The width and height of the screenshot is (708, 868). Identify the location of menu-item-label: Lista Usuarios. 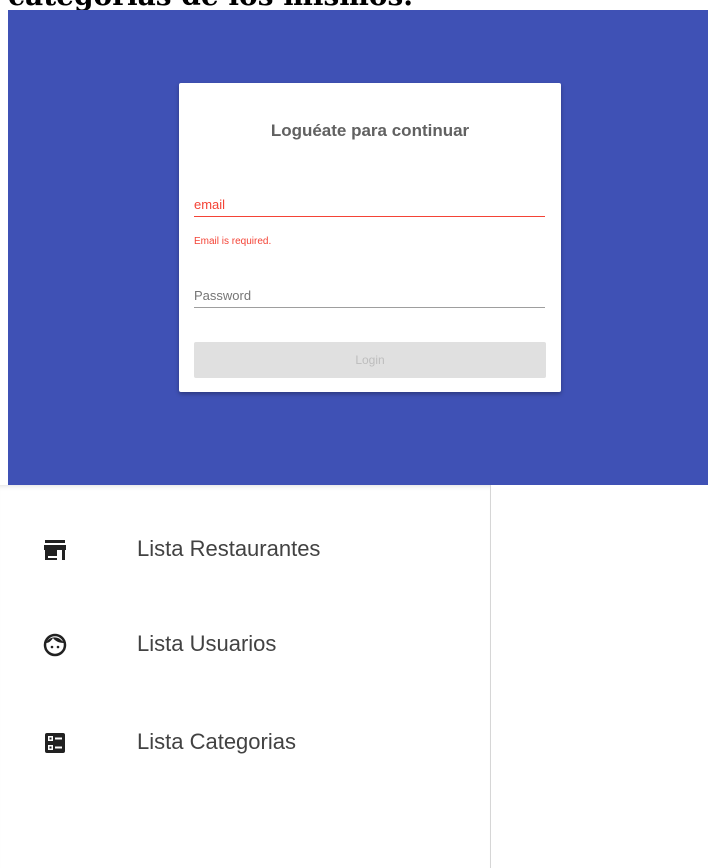
(207, 643).